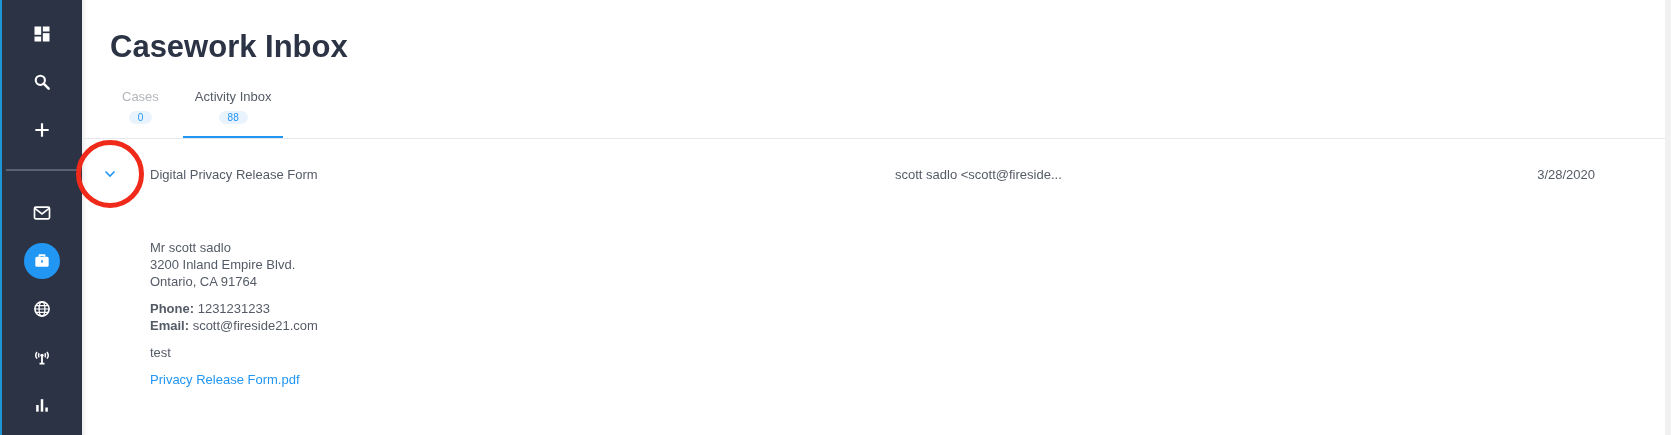  I want to click on dashboard-icon, so click(42, 34).